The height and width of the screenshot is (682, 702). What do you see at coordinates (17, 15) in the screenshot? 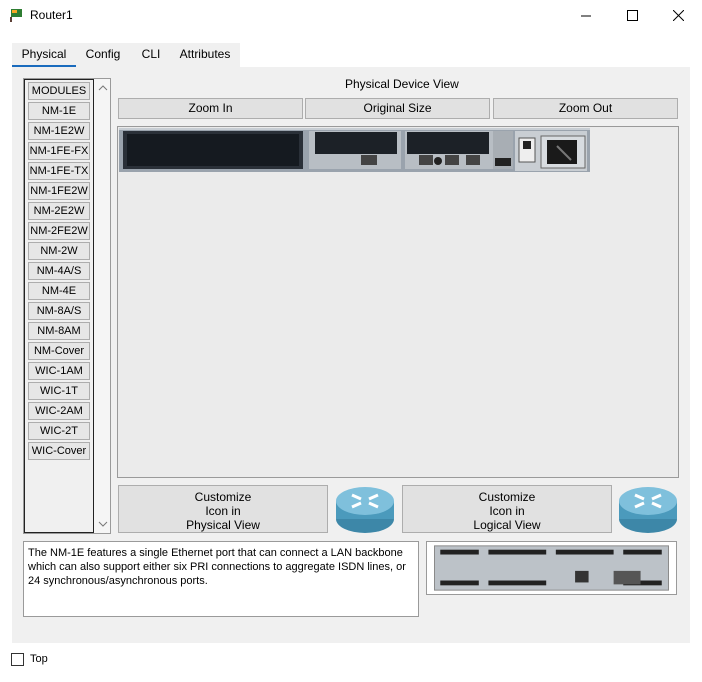
I see `app-router-icon` at bounding box center [17, 15].